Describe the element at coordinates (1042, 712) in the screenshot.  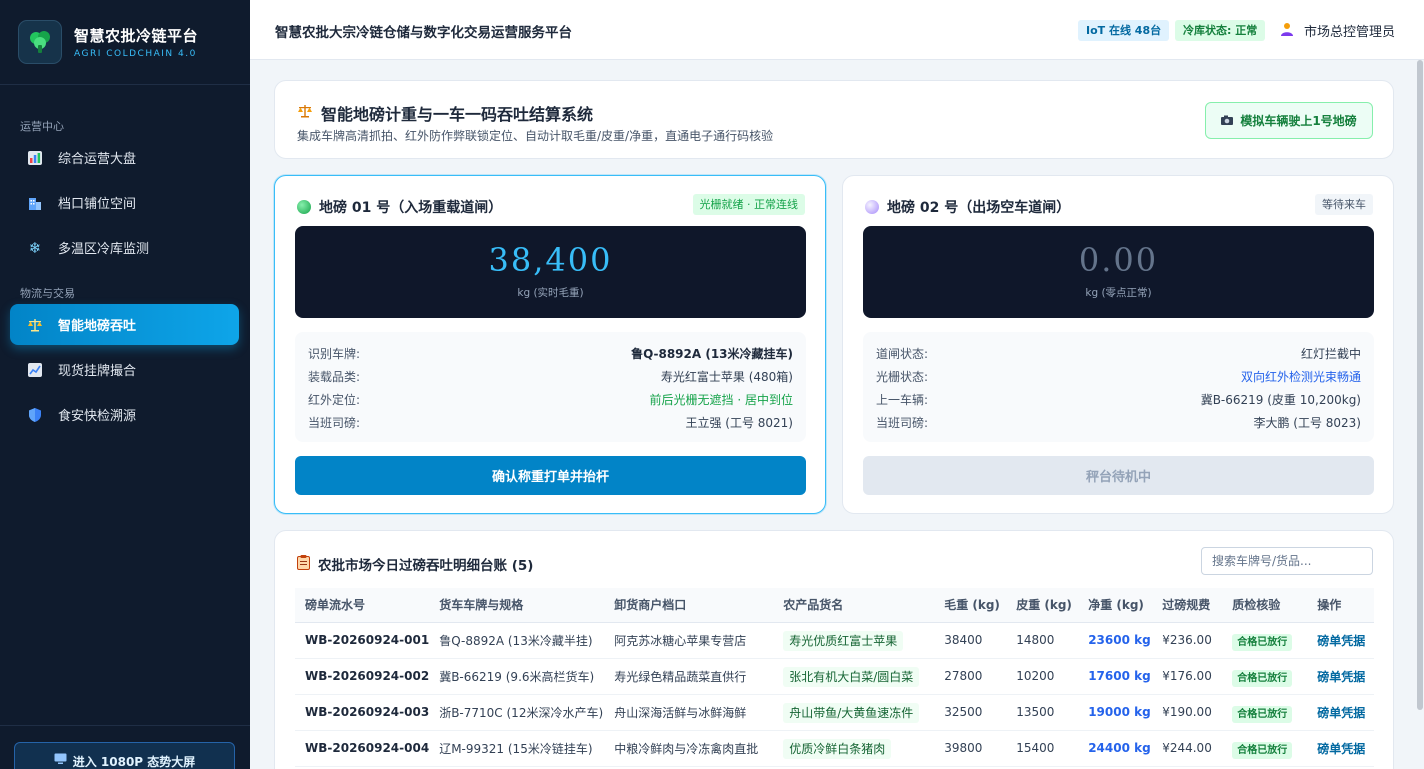
I see `tare-cell: 13500` at that location.